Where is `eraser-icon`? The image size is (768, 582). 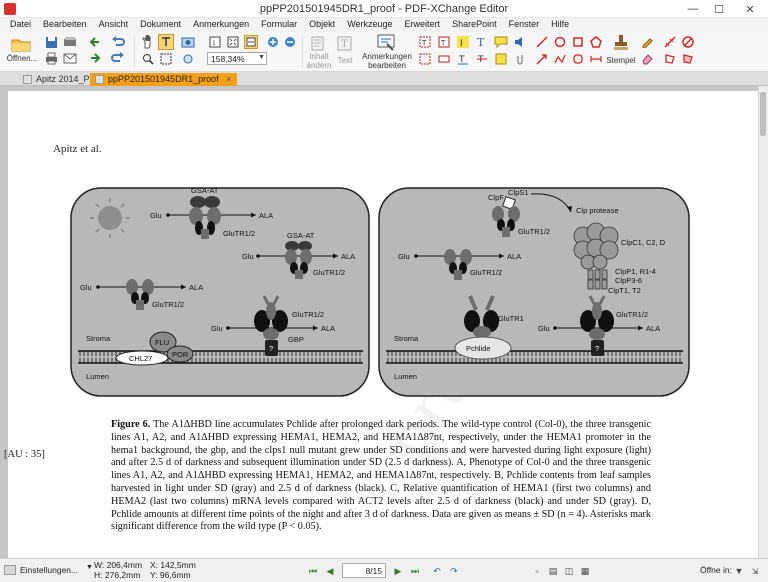 eraser-icon is located at coordinates (647, 59).